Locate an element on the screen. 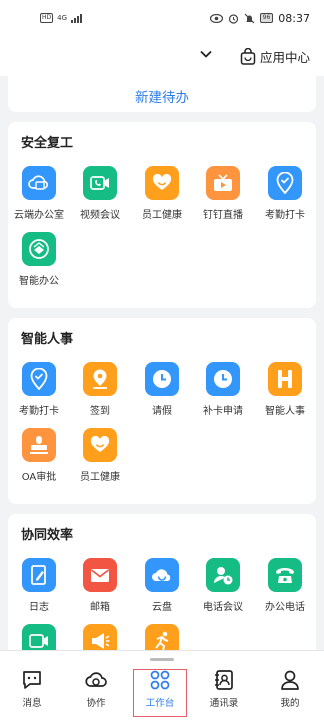 This screenshot has width=324, height=720. app-tile-label: 补卡申请 is located at coordinates (223, 411).